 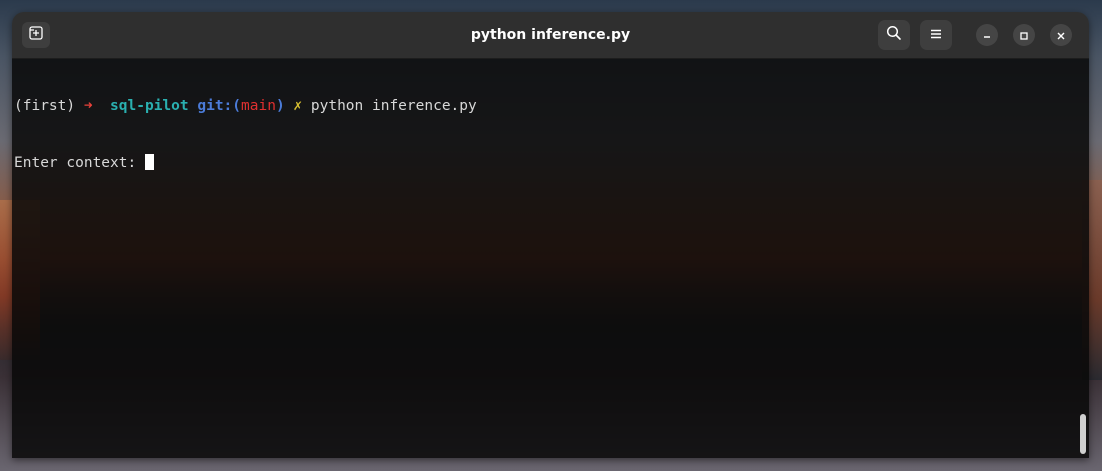 I want to click on maximize-icon, so click(x=1024, y=35).